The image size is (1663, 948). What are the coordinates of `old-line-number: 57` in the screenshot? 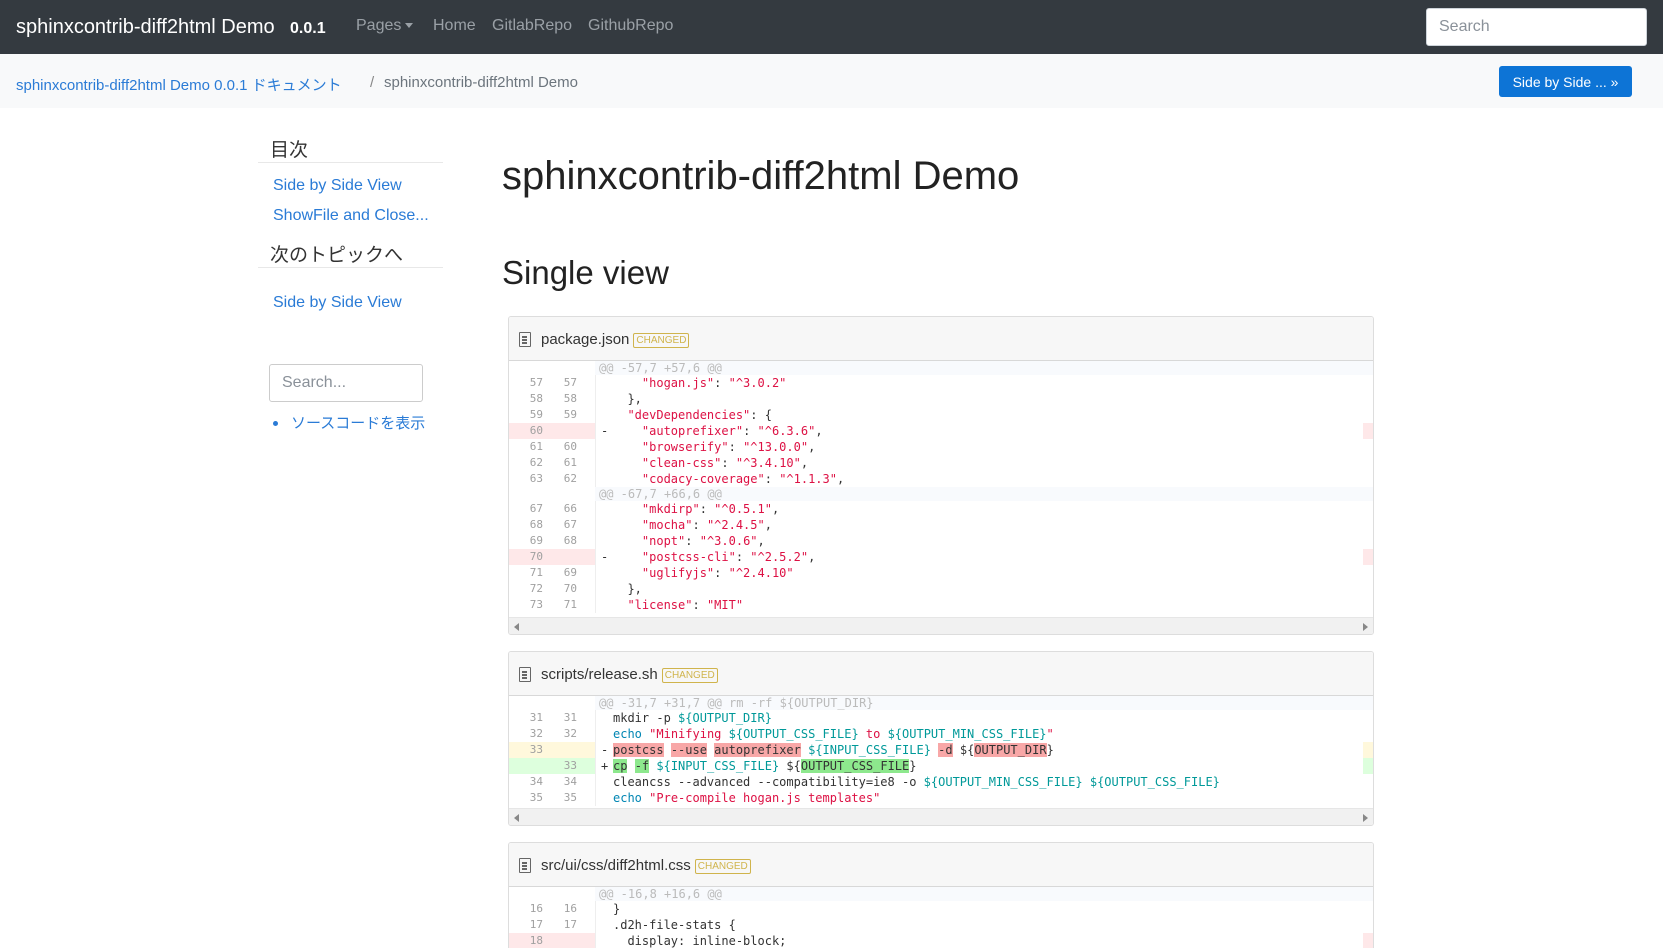 It's located at (536, 382).